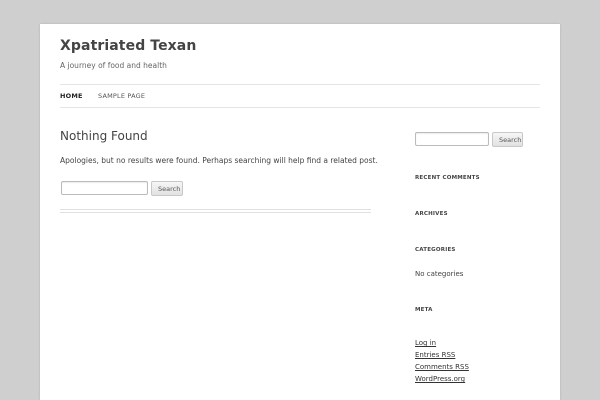 Image resolution: width=600 pixels, height=400 pixels. What do you see at coordinates (442, 350) in the screenshot?
I see `list-item: Entries RSS` at bounding box center [442, 350].